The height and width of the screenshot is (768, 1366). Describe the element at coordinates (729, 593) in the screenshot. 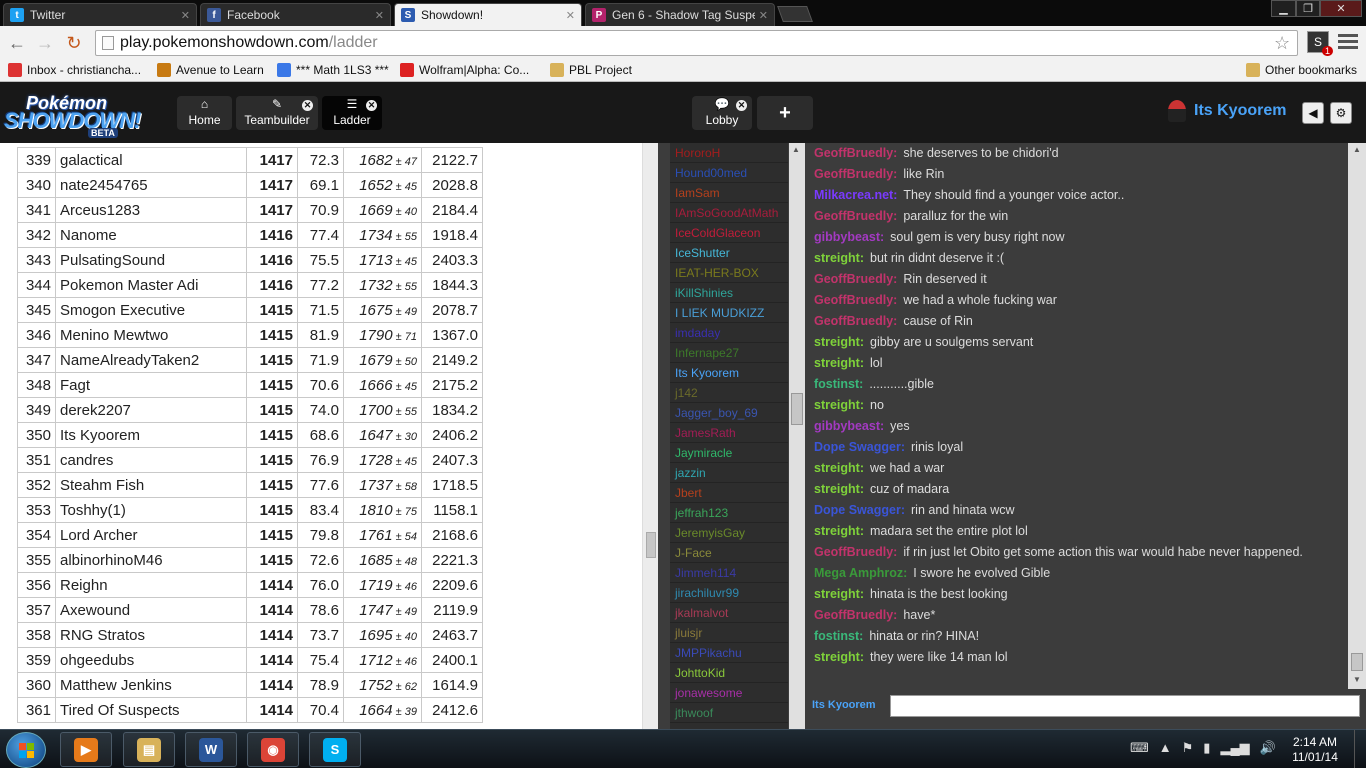

I see `userlist-item: jirachiluvr99` at that location.